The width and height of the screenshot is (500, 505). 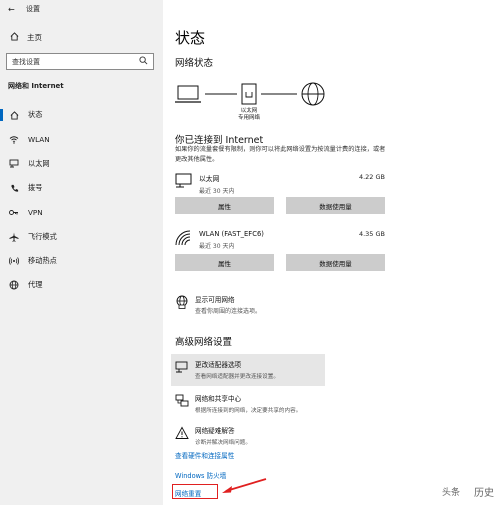 What do you see at coordinates (371, 177) in the screenshot?
I see `connection-usage: 4.22 GB` at bounding box center [371, 177].